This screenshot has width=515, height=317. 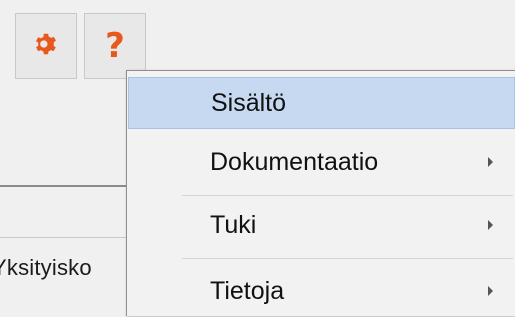 What do you see at coordinates (249, 102) in the screenshot?
I see `menu-item-label: Sisältö` at bounding box center [249, 102].